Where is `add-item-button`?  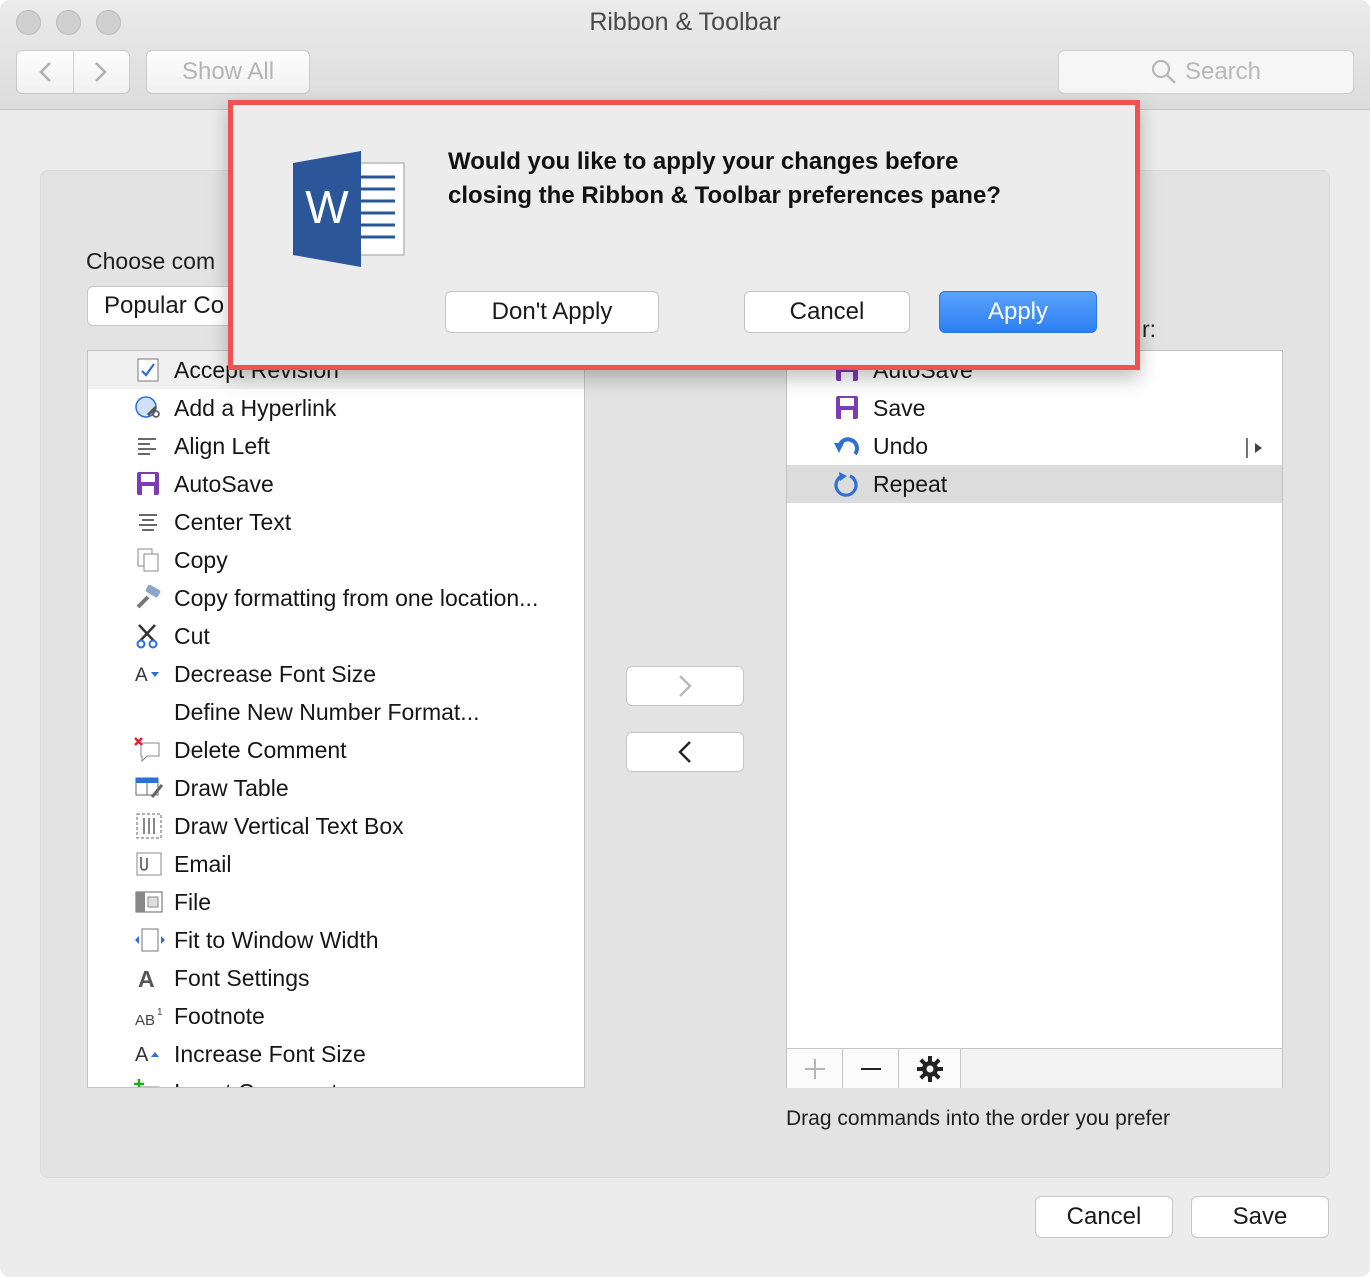
add-item-button is located at coordinates (815, 1068).